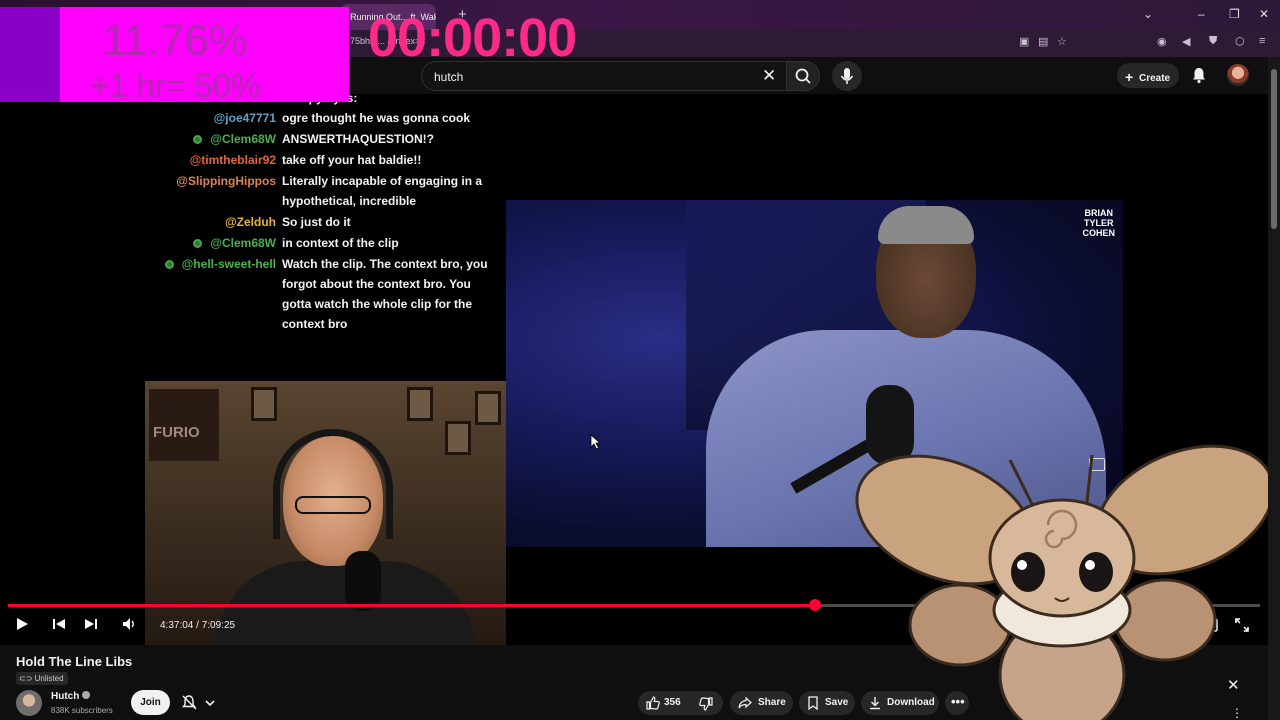 The image size is (1280, 720). What do you see at coordinates (150, 702) in the screenshot?
I see `join-button: Join` at bounding box center [150, 702].